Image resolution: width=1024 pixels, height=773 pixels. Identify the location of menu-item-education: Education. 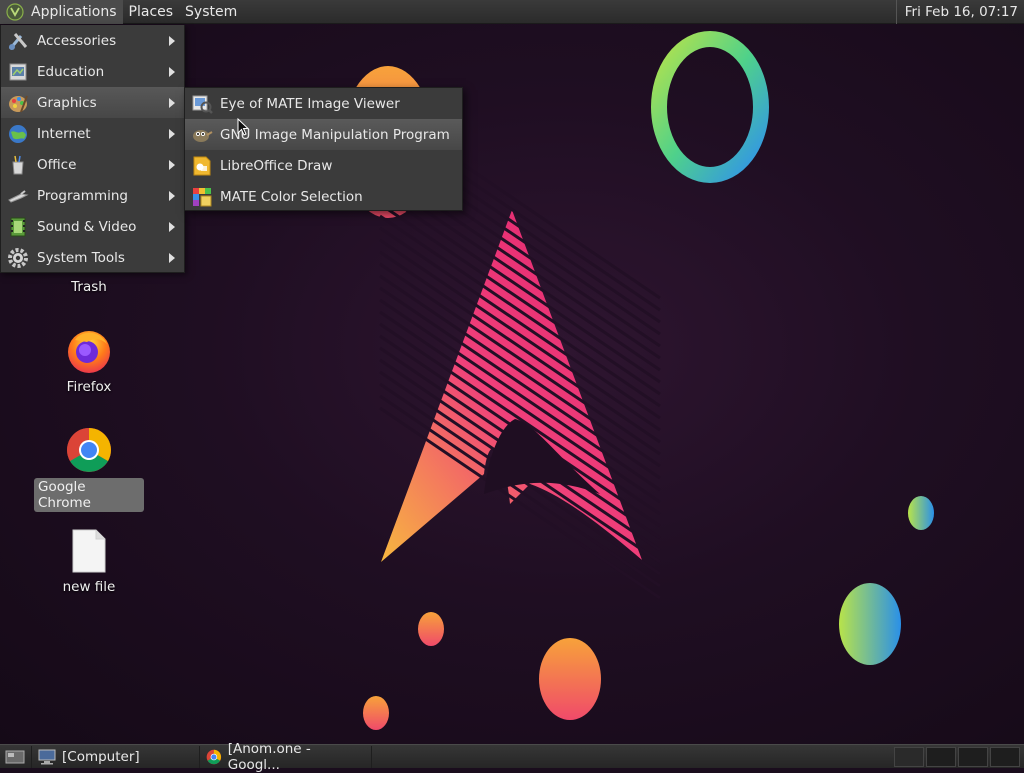
(92, 71).